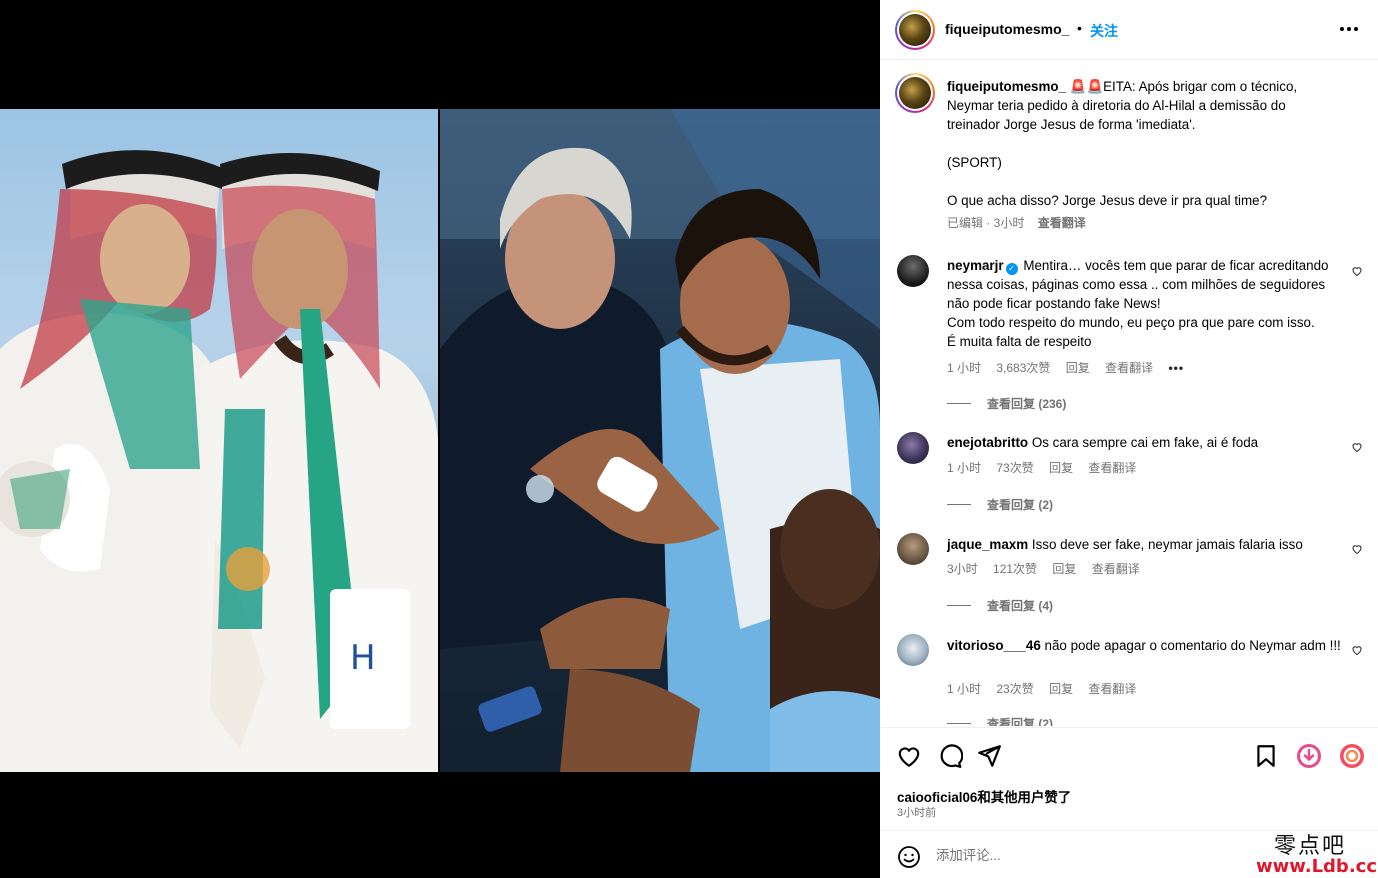 Image resolution: width=1378 pixels, height=878 pixels. Describe the element at coordinates (1014, 468) in the screenshot. I see `comment-likes: 73次赞` at that location.